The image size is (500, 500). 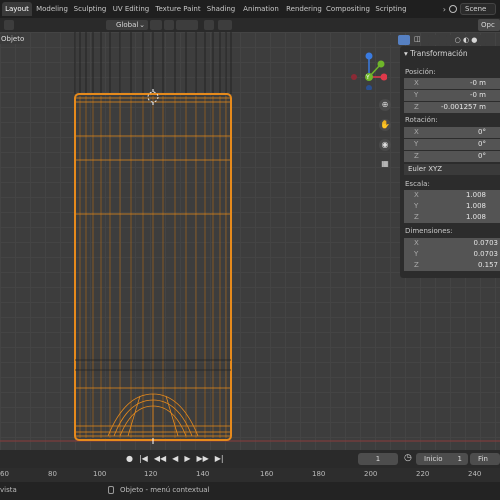 What do you see at coordinates (452, 132) in the screenshot?
I see `rotation-x-field: X 0°` at bounding box center [452, 132].